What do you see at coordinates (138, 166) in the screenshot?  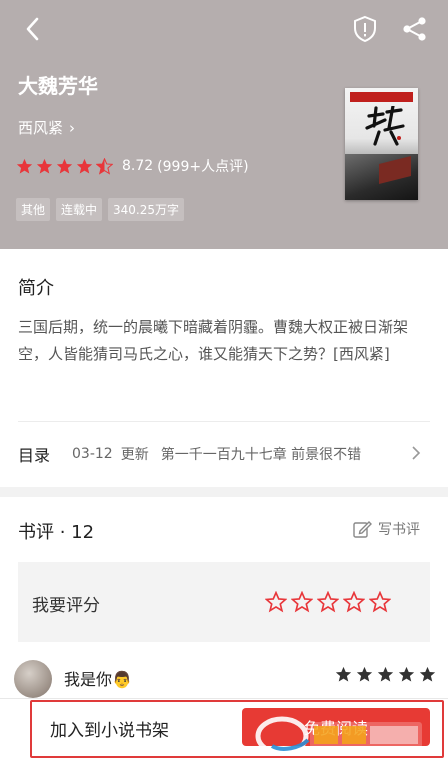 I see `rating-value: 8.72` at bounding box center [138, 166].